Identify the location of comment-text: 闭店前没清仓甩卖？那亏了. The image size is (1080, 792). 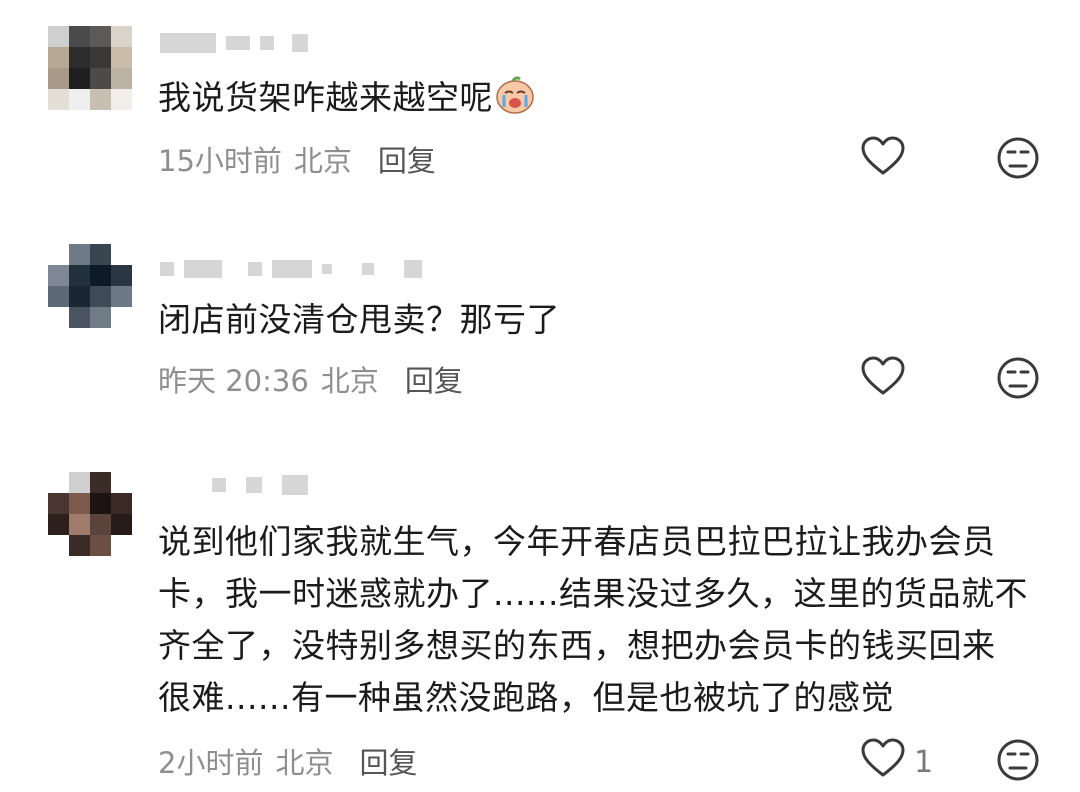
(359, 319).